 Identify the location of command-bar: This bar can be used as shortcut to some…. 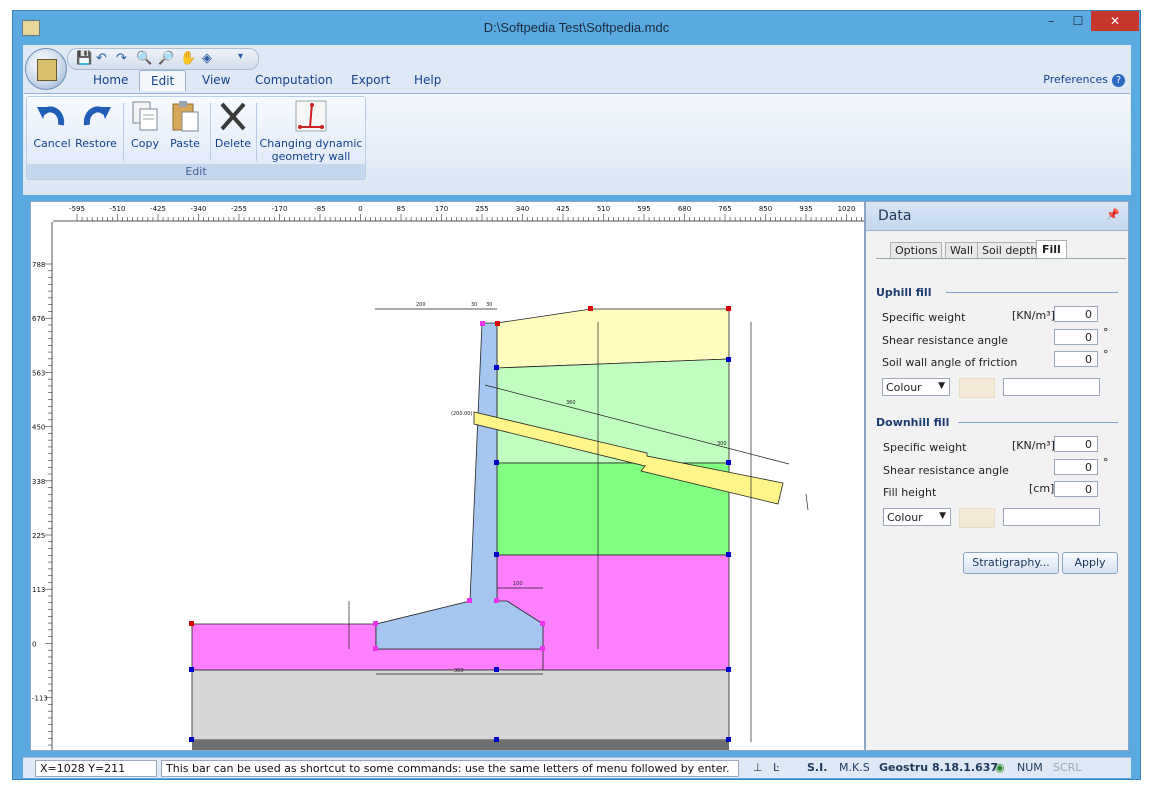
(450, 768).